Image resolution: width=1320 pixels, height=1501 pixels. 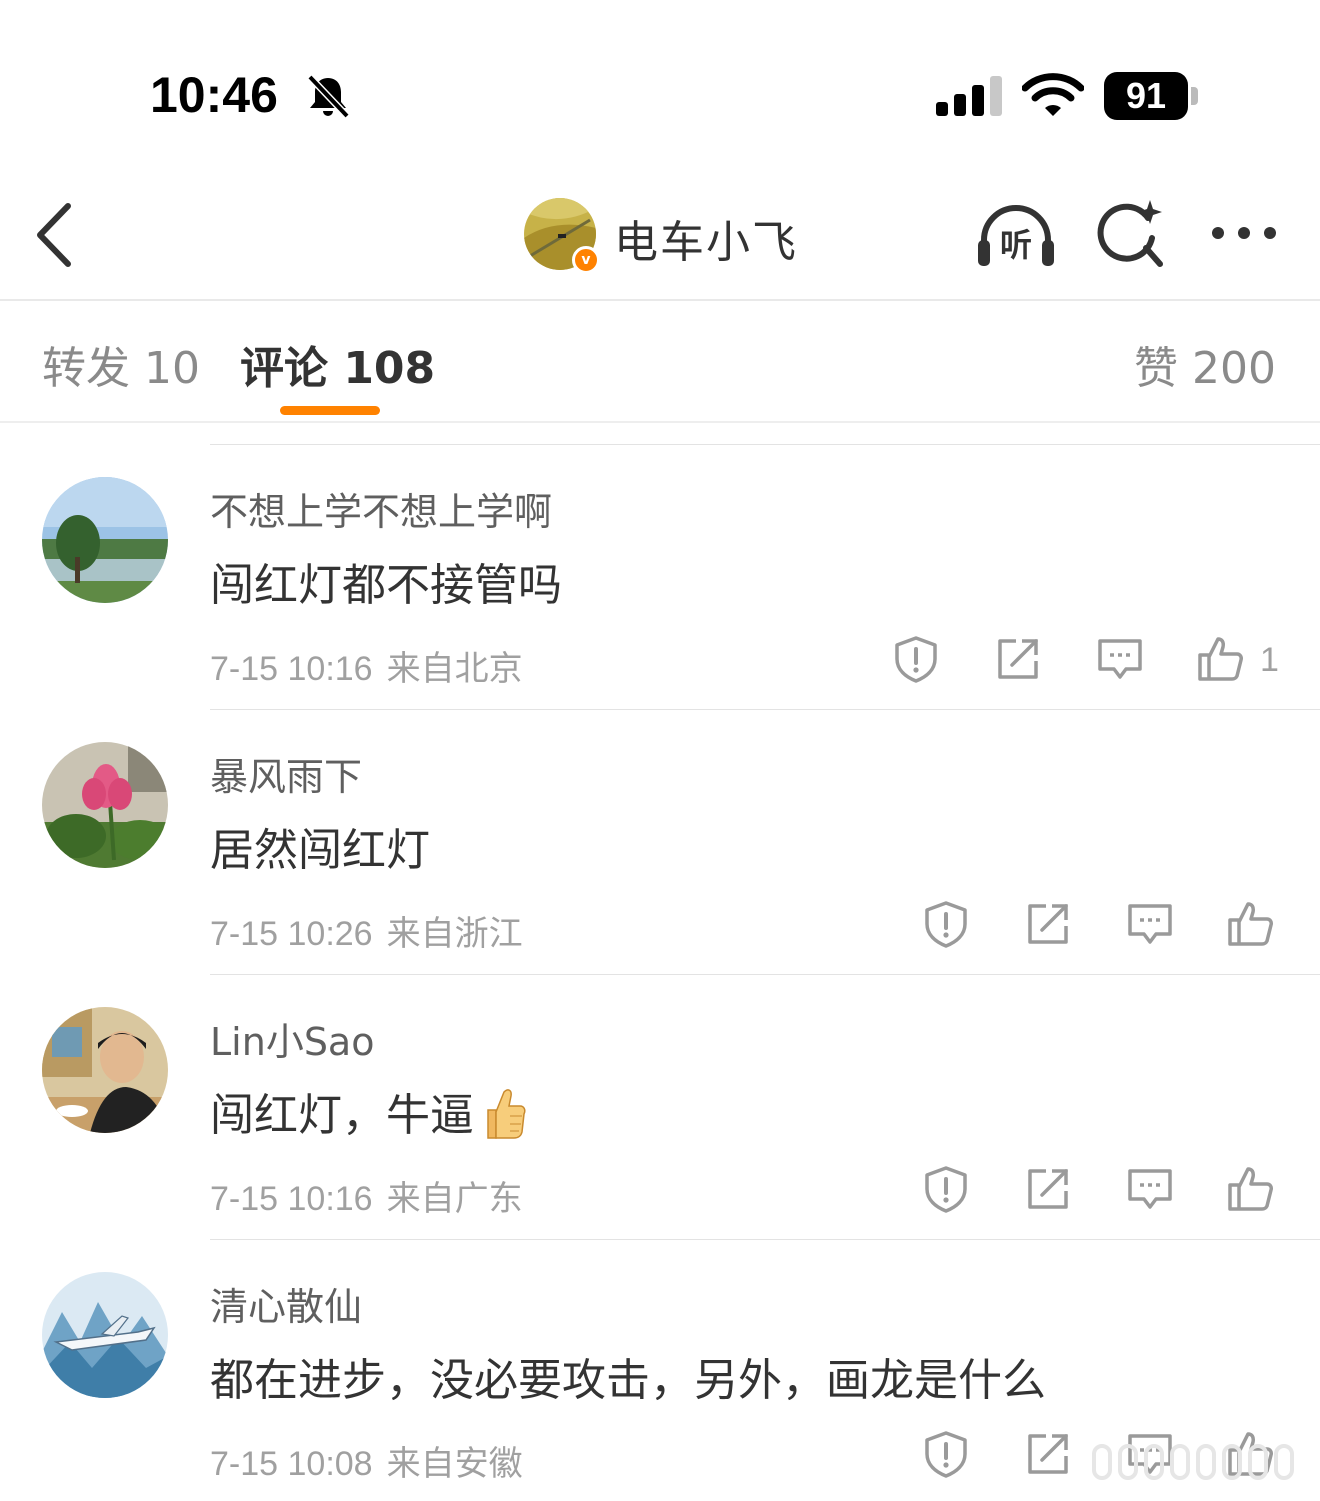 What do you see at coordinates (1053, 94) in the screenshot?
I see `wifi-icon` at bounding box center [1053, 94].